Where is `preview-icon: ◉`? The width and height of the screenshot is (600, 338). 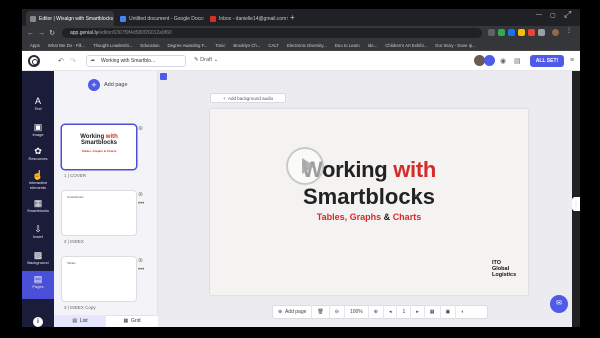
preview-icon: ◉ is located at coordinates (503, 61).